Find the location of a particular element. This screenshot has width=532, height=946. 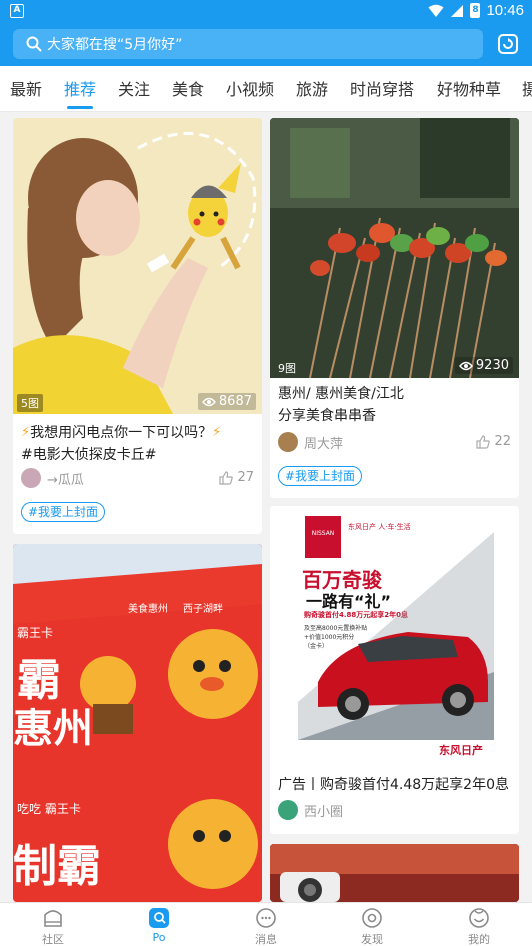

bottom-nav: 社区 Po 消息 发现 我的 is located at coordinates (266, 924).